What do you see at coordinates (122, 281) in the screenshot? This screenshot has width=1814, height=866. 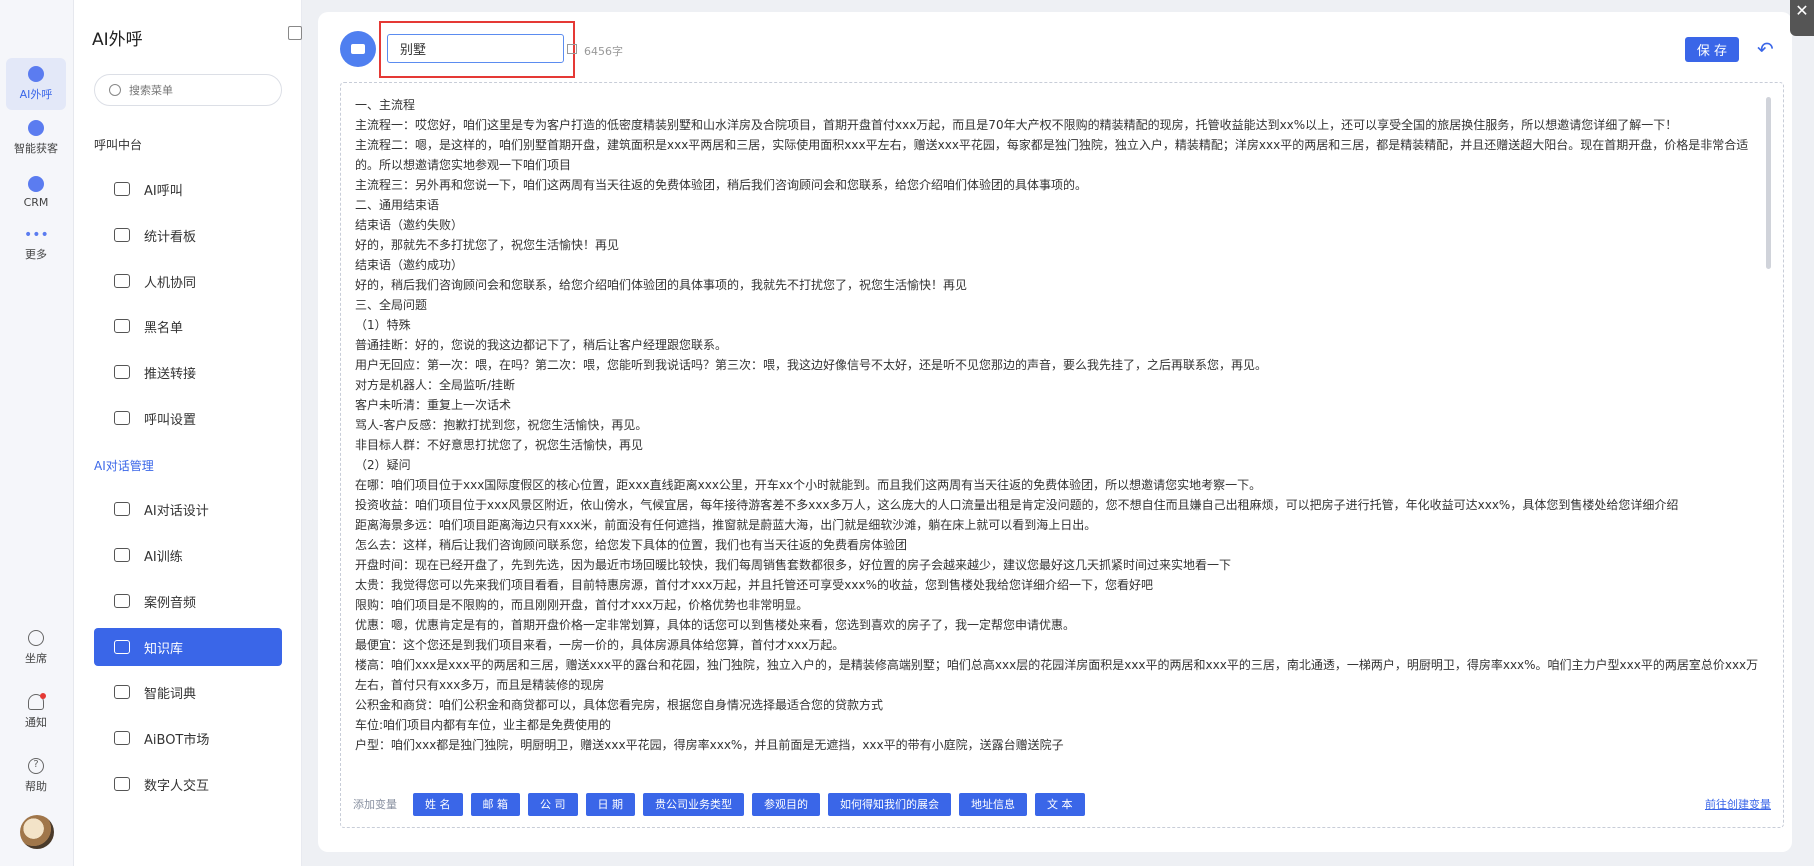 I see `scan-face-icon` at bounding box center [122, 281].